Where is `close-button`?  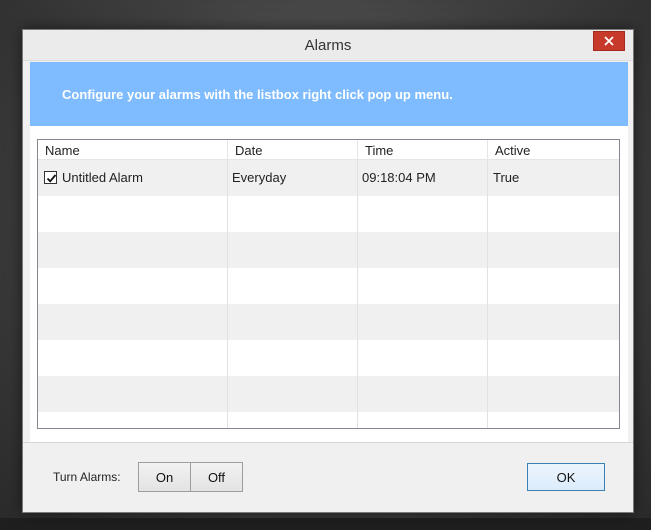 close-button is located at coordinates (609, 41).